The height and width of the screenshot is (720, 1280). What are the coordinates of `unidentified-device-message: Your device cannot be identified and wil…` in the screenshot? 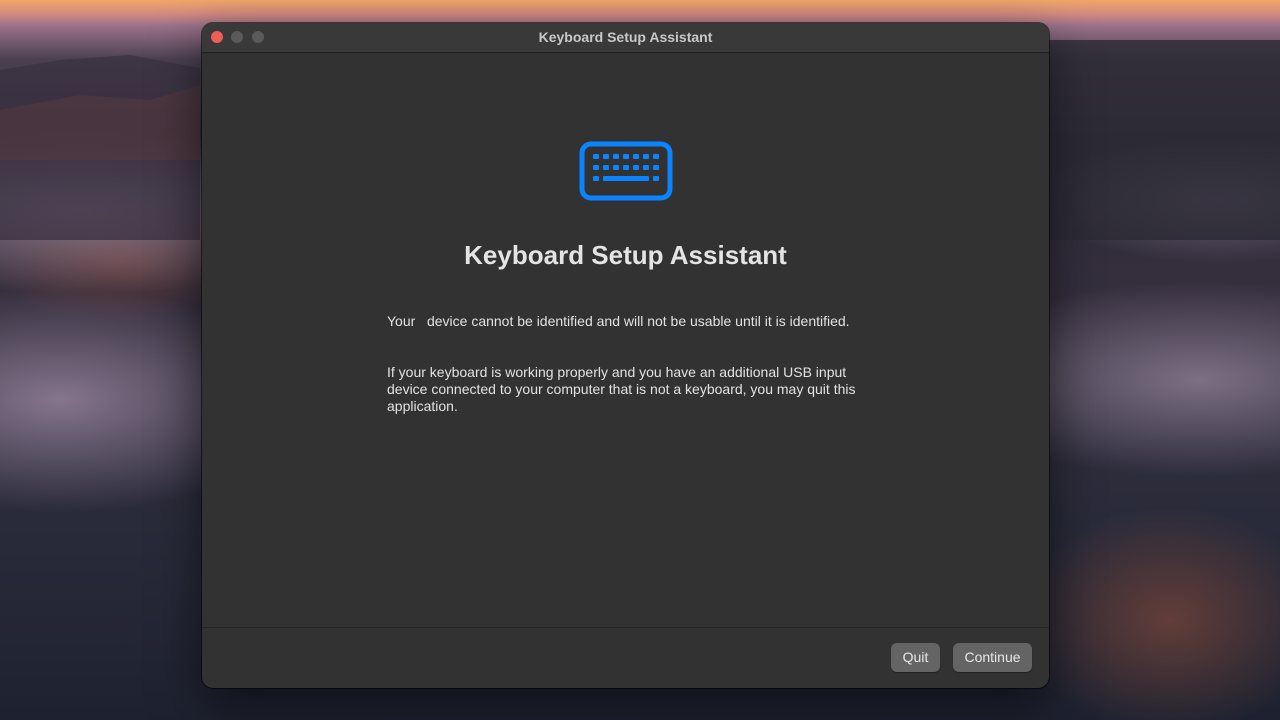 It's located at (618, 321).